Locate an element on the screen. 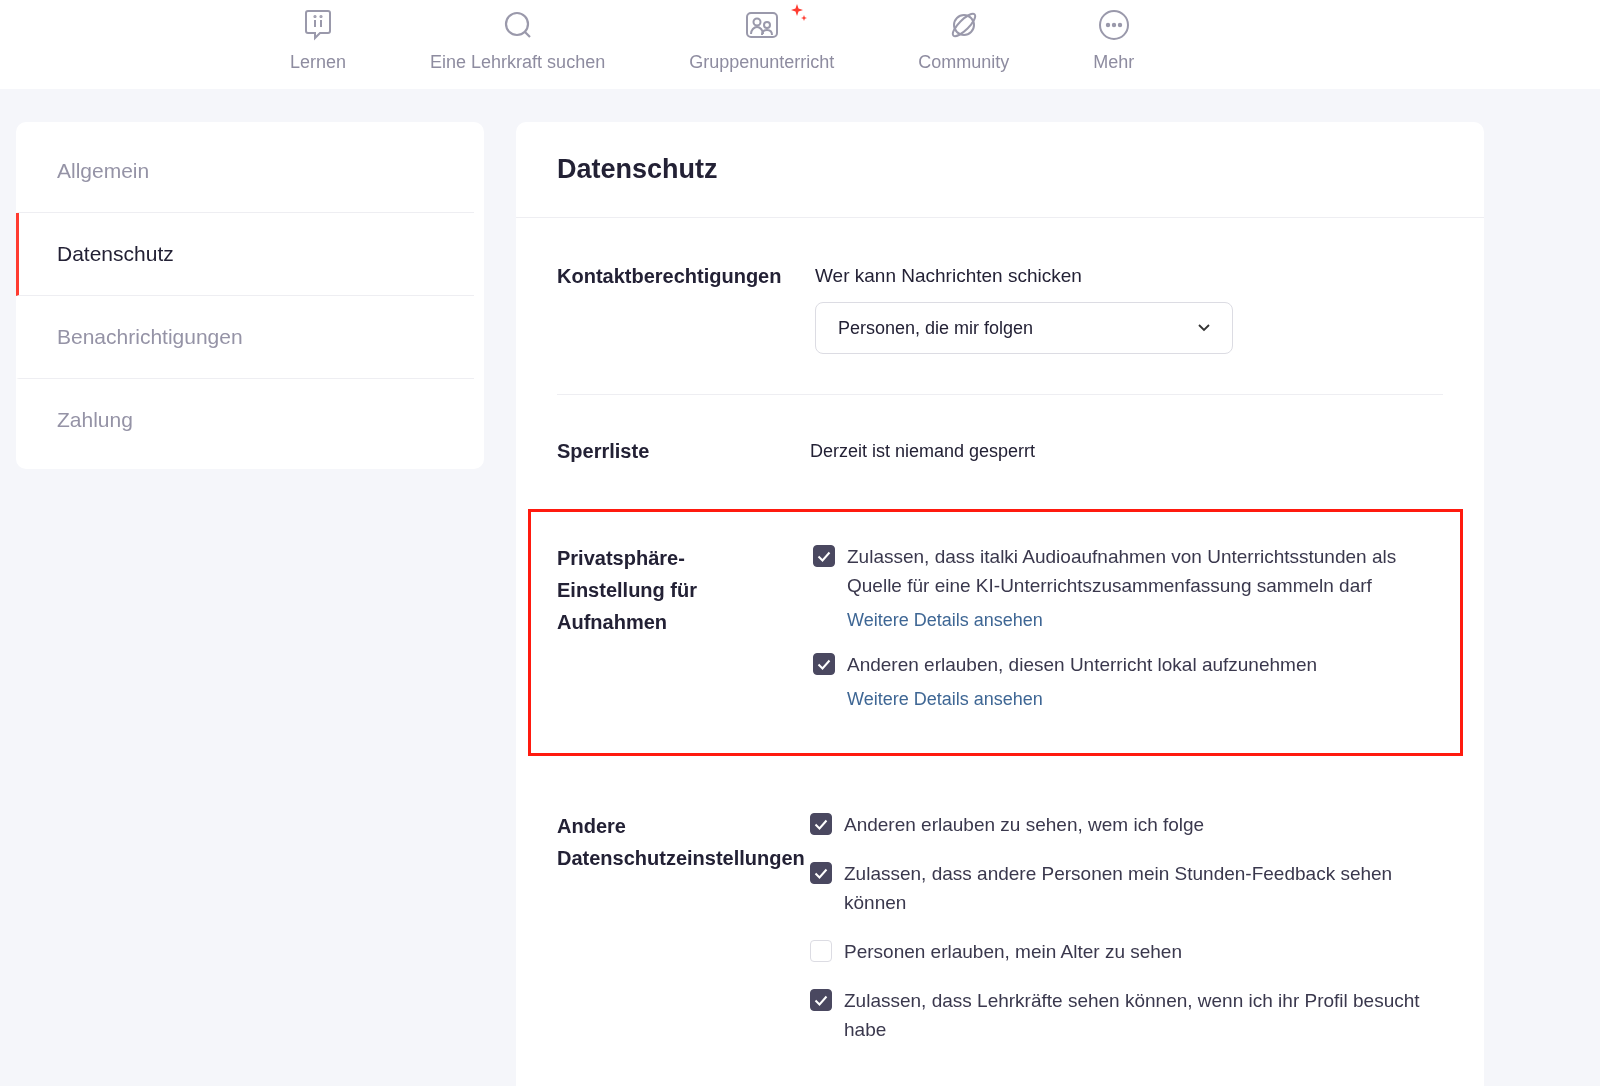 The width and height of the screenshot is (1600, 1086). checkbox-label: Anderen erlauben, diesen Unterricht lokal aufzunehmen is located at coordinates (1082, 665).